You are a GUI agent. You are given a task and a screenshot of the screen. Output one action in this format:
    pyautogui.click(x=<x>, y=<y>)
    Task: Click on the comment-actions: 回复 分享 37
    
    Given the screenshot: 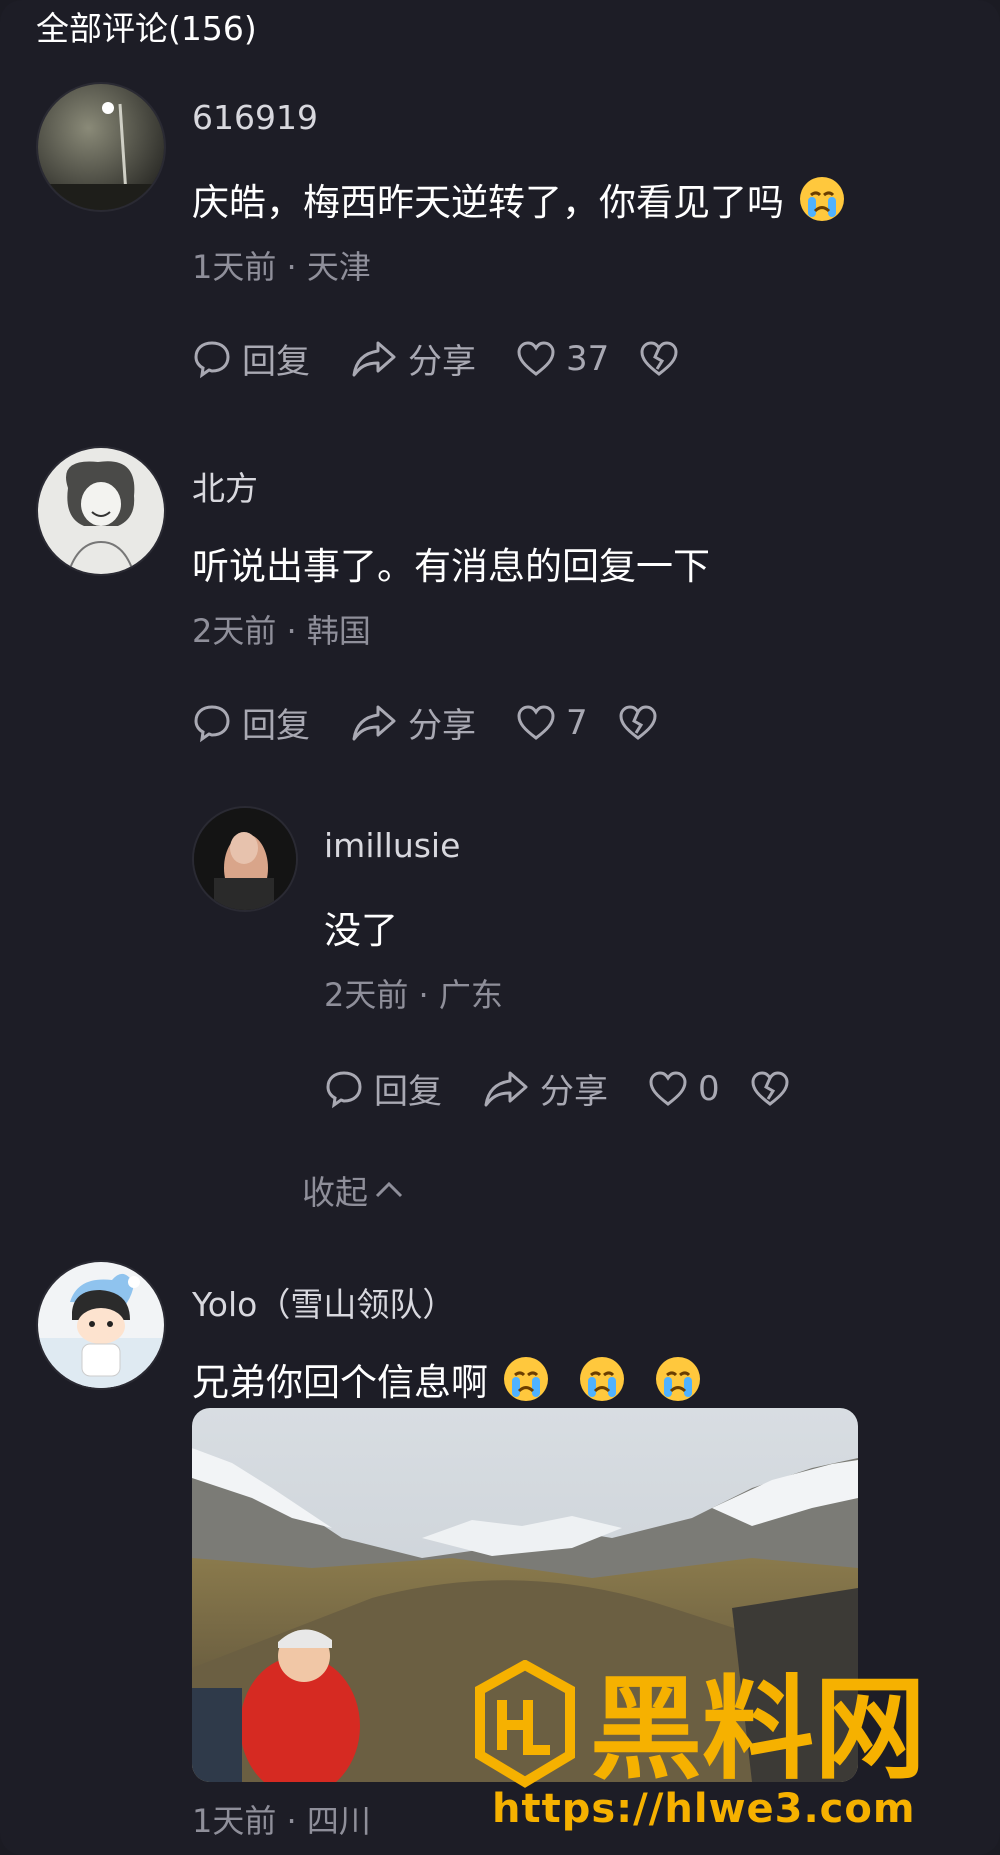 What is the action you would take?
    pyautogui.click(x=435, y=358)
    